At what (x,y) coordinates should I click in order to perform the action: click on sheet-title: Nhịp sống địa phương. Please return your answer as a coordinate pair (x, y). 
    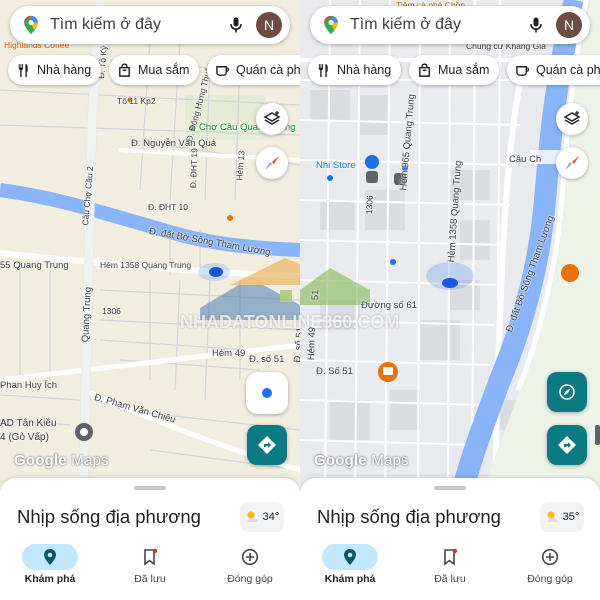
    Looking at the image, I should click on (409, 516).